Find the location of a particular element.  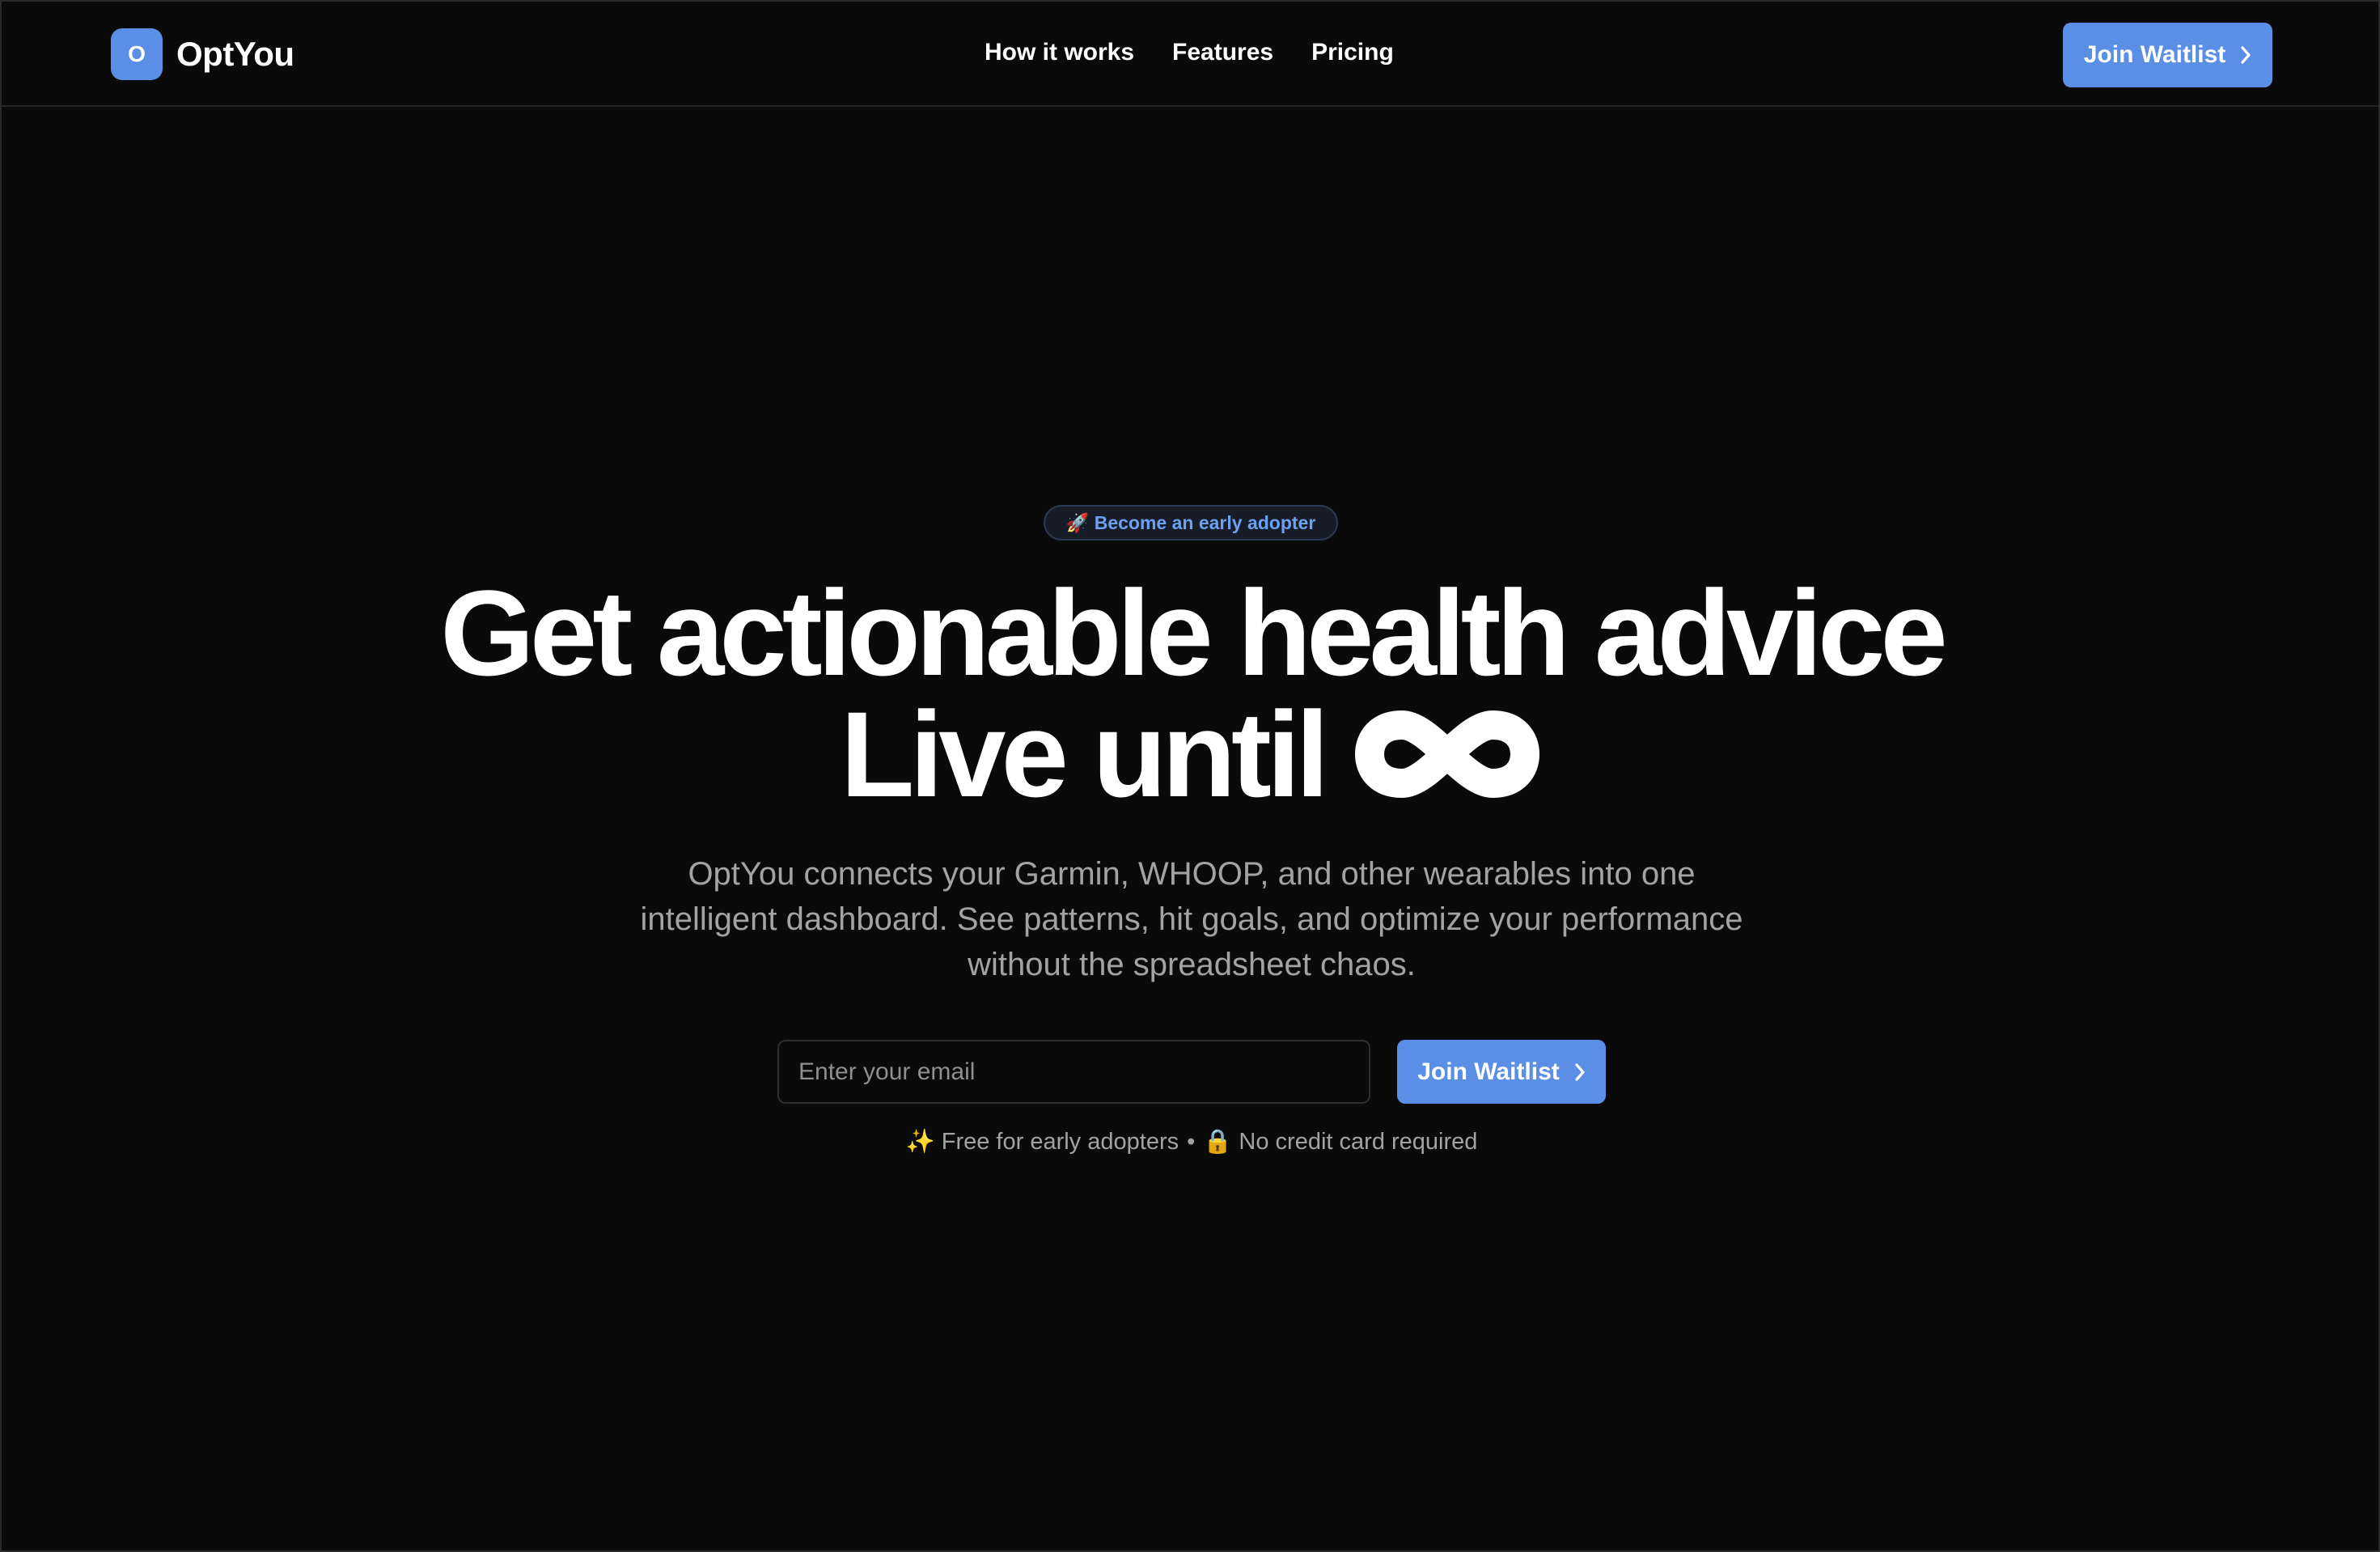

brand-logo-icon: O is located at coordinates (137, 54).